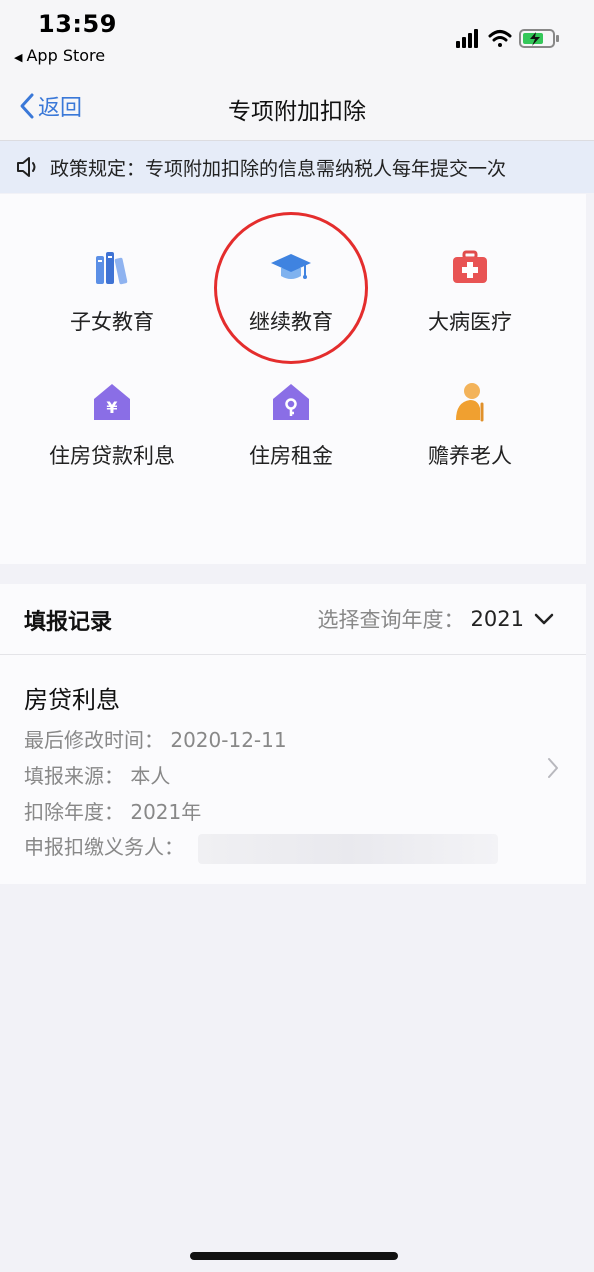 The image size is (594, 1272). I want to click on record-last-modified: 最后修改时间： 2020-12-11, so click(155, 740).